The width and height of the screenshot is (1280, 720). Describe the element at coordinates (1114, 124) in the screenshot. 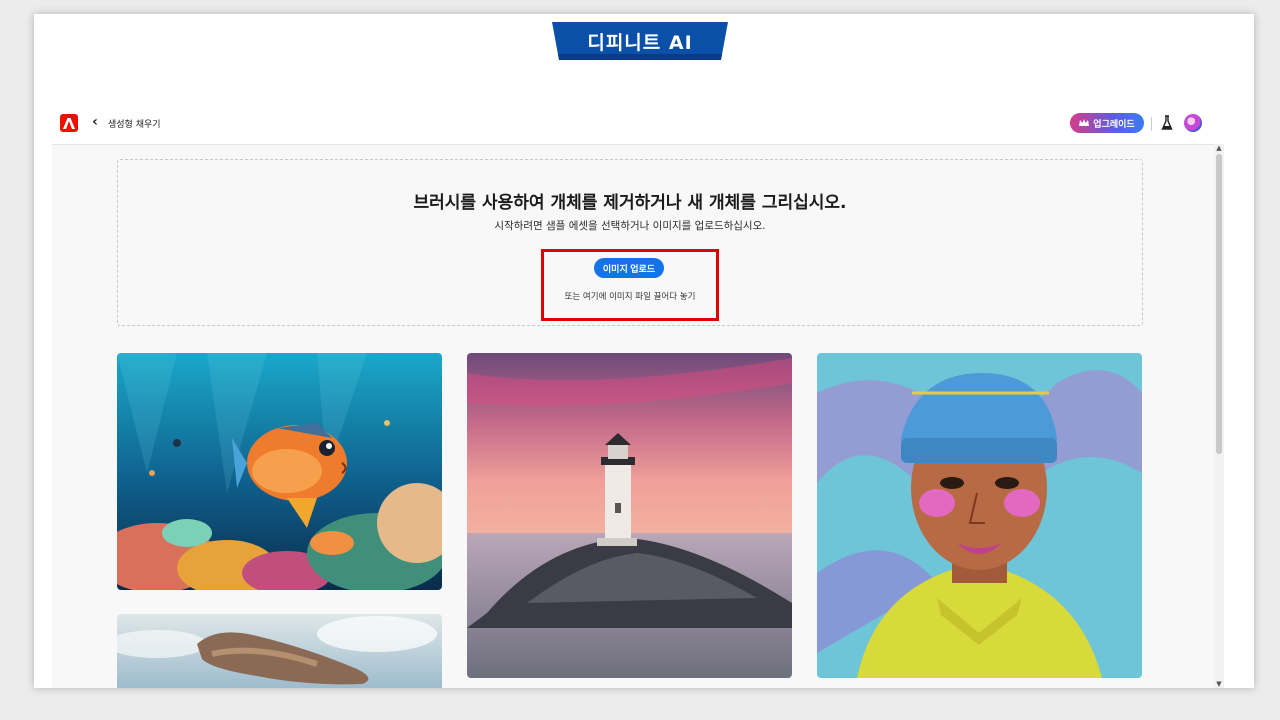

I see `upgrade-label: 업그레이드` at that location.